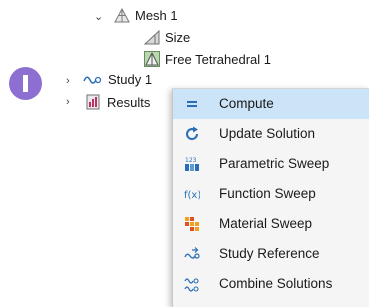 Image resolution: width=369 pixels, height=307 pixels. Describe the element at coordinates (271, 104) in the screenshot. I see `menu-item-compute: Compute` at that location.